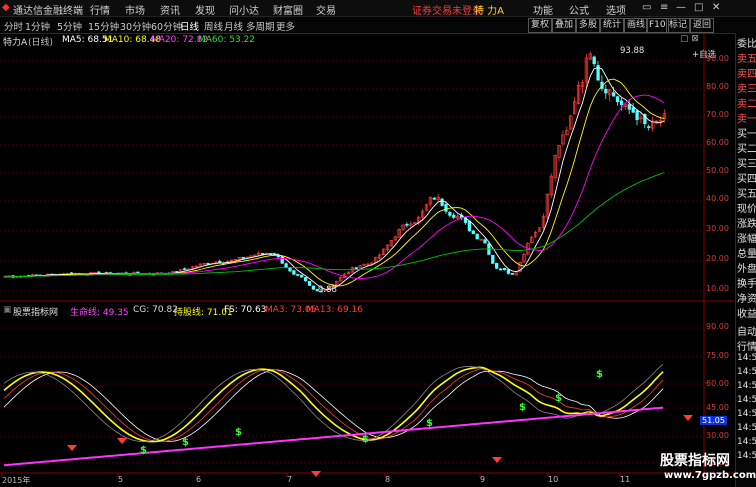 The image size is (756, 487). What do you see at coordinates (543, 9) in the screenshot?
I see `menu-function: 功能` at bounding box center [543, 9].